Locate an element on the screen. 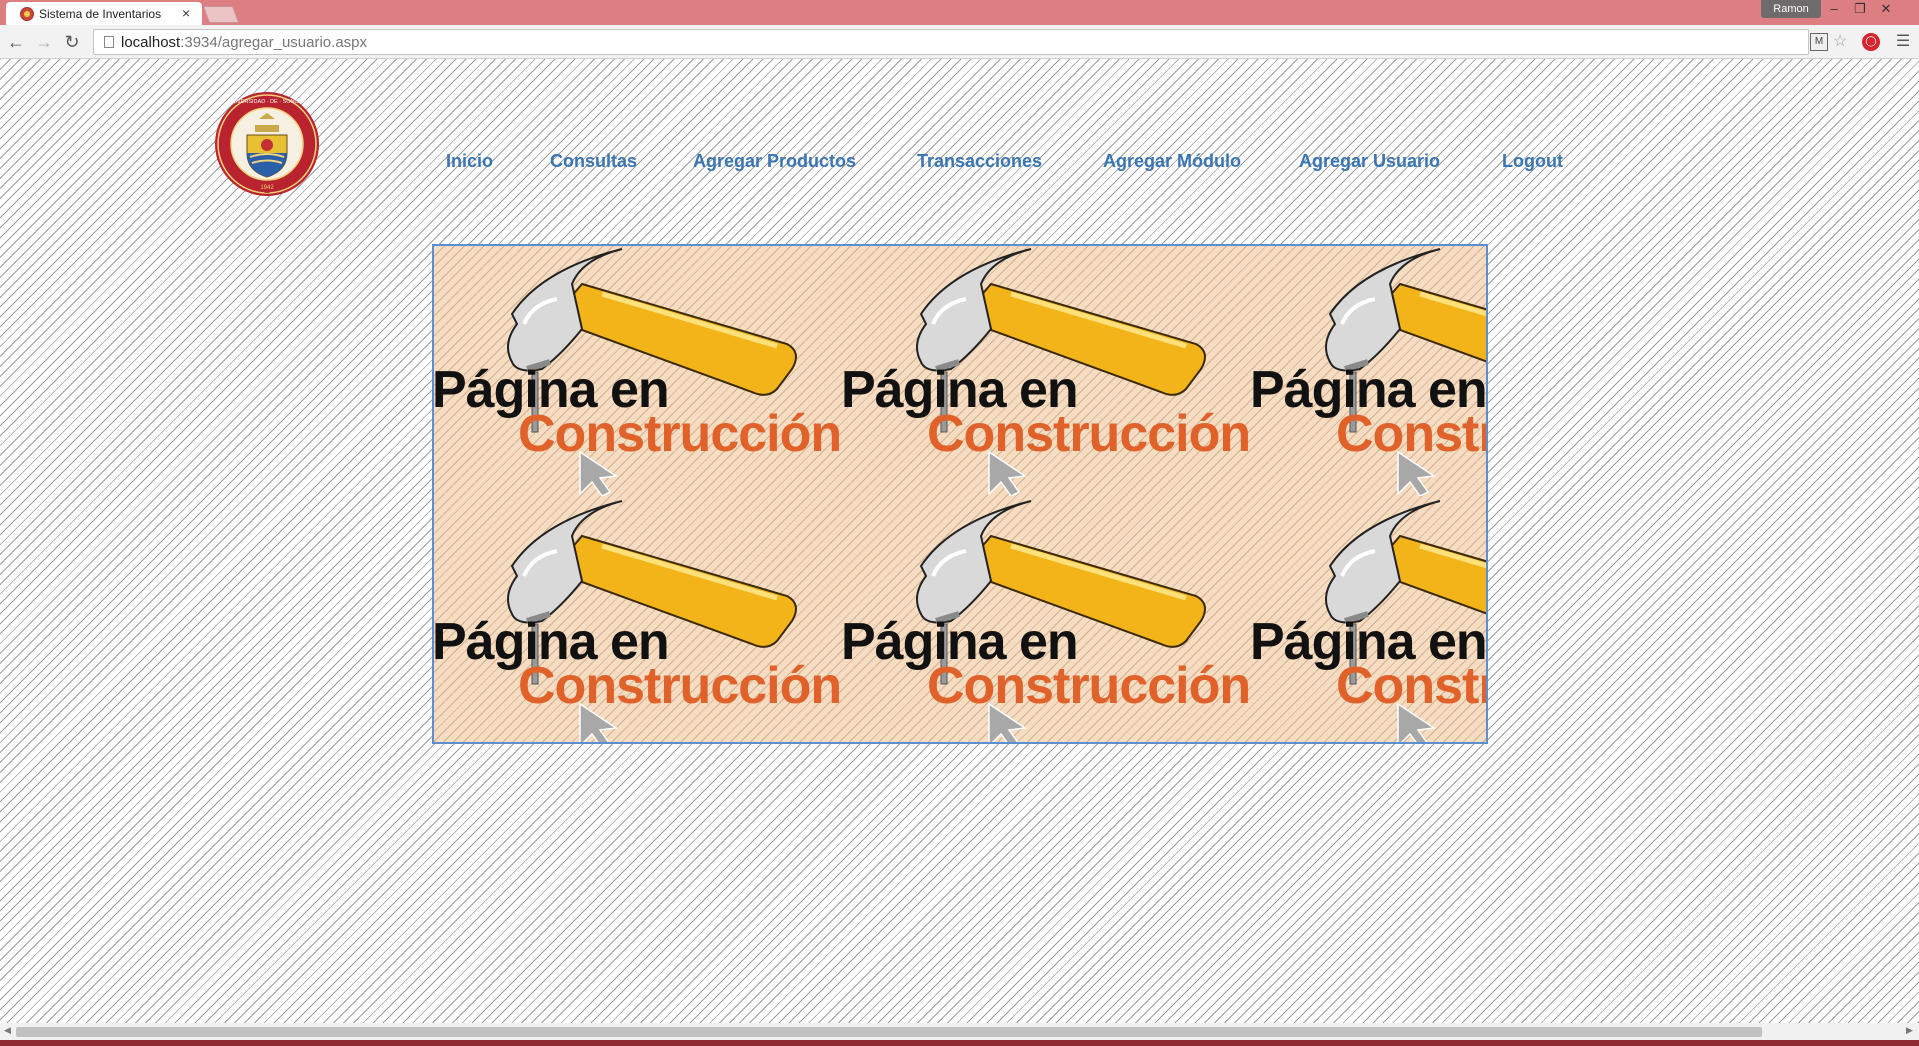 The width and height of the screenshot is (1919, 1046). url-host: localhost is located at coordinates (151, 42).